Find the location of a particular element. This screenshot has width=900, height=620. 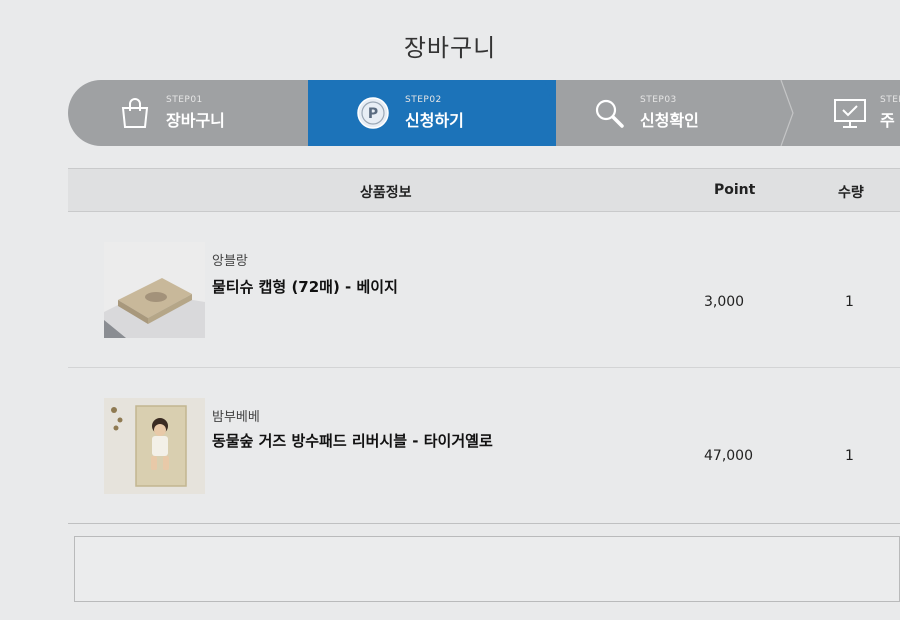

product-brand: 밤부베베 is located at coordinates (236, 417).